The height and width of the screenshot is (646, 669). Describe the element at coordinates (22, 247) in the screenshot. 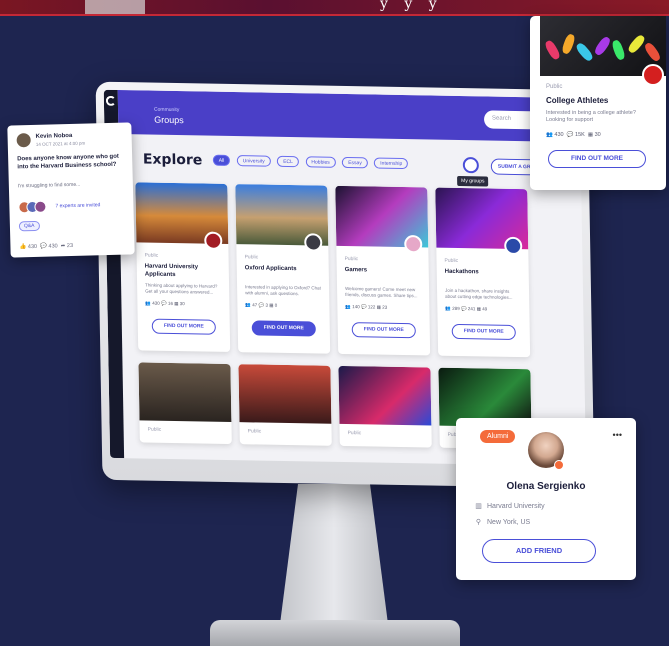

I see `like-icon: 👍` at that location.